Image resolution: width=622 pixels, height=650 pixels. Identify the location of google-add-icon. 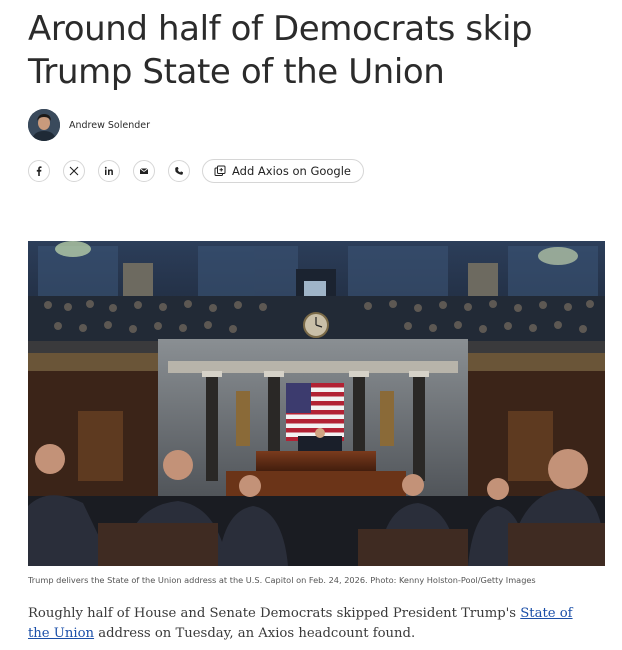
(220, 170).